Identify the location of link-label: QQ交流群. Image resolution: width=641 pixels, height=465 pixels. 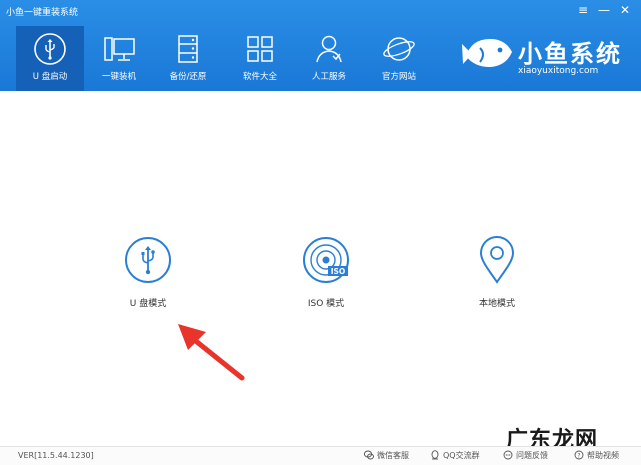
(461, 455).